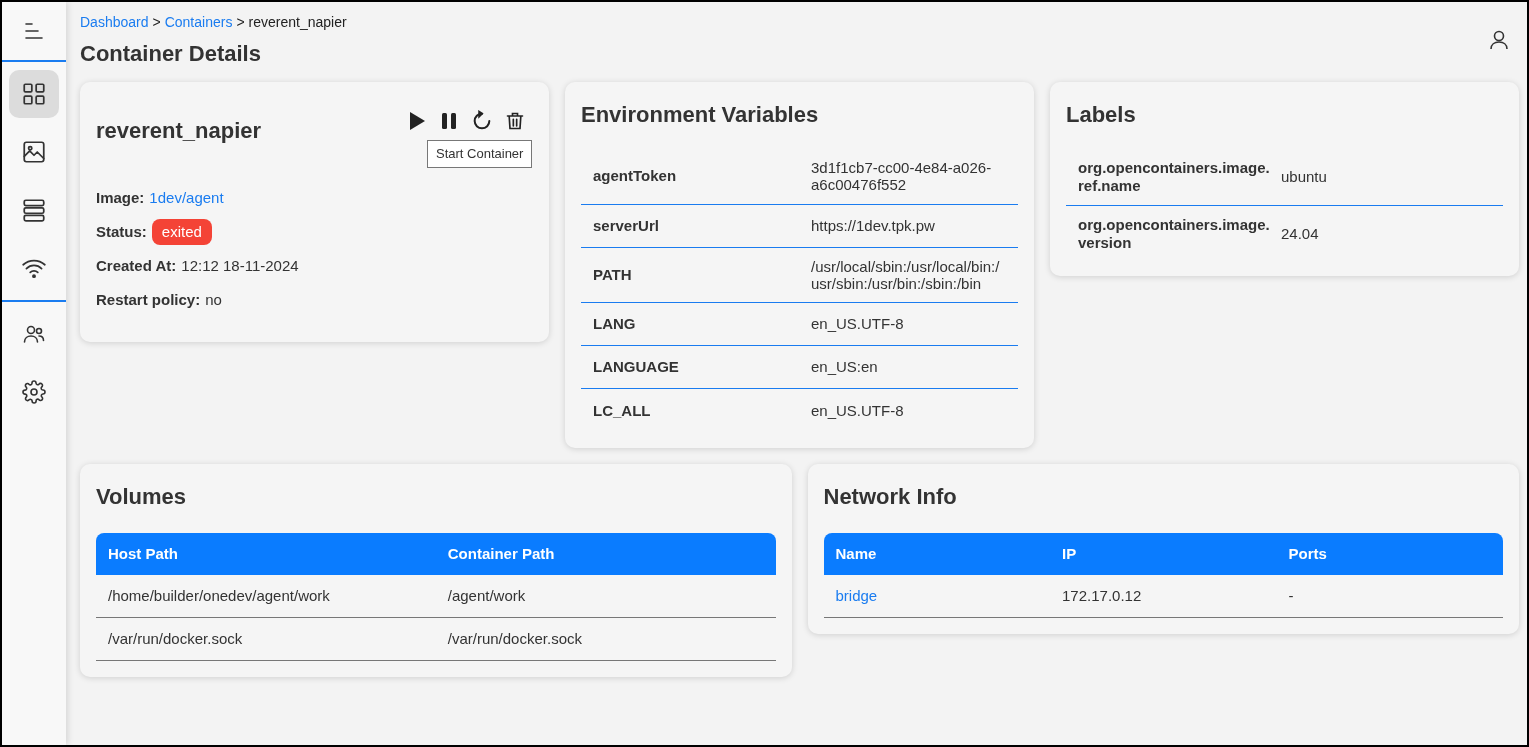  I want to click on breadcrumb-link: Containers, so click(198, 22).